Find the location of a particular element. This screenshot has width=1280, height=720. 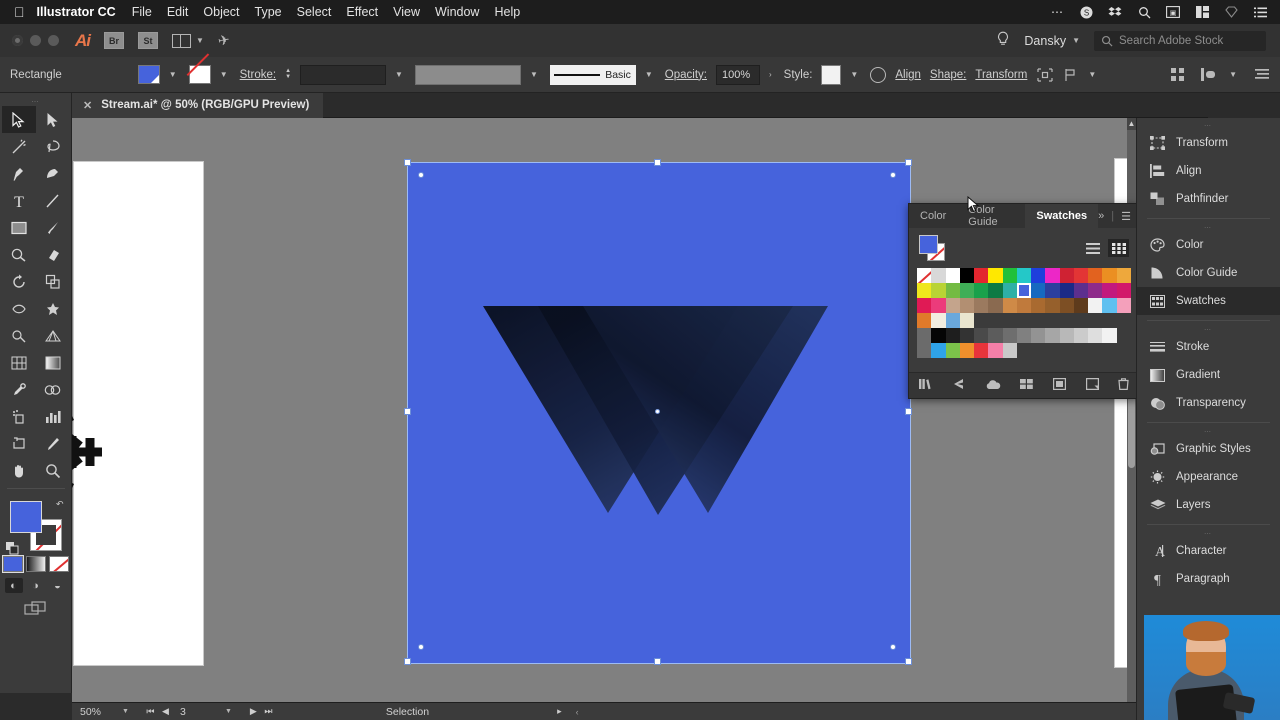

color-mode-button is located at coordinates (12, 564).